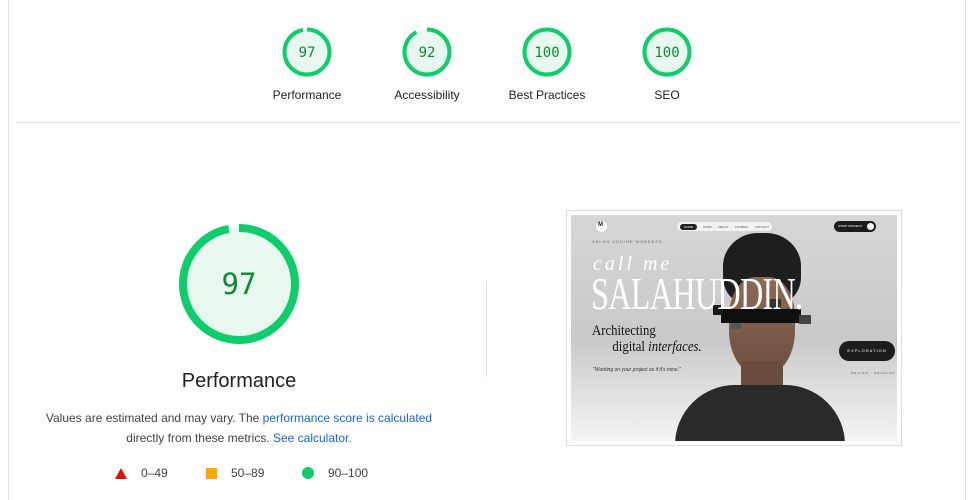 Image resolution: width=975 pixels, height=500 pixels. I want to click on gauge-label-best-practices: Best Practices, so click(547, 95).